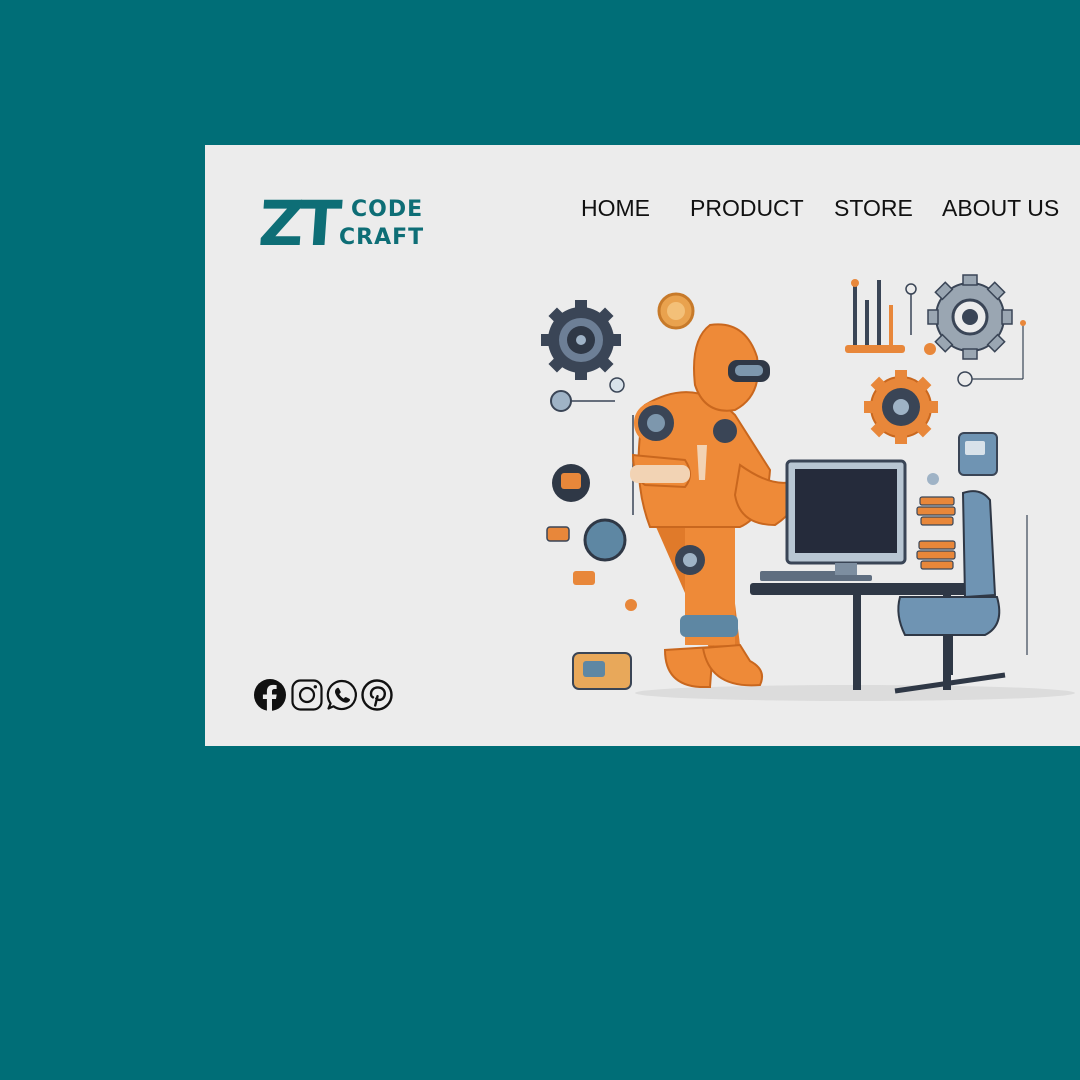 The image size is (1080, 1080). Describe the element at coordinates (382, 237) in the screenshot. I see `logo-line-craft: CRAFT` at that location.